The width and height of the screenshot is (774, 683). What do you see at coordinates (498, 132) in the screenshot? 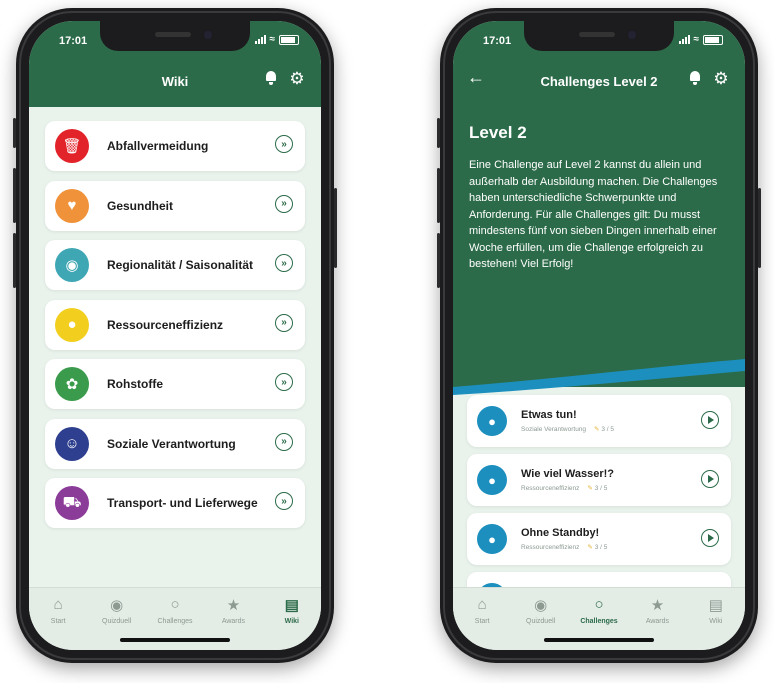
I see `level-heading: Level 2` at bounding box center [498, 132].